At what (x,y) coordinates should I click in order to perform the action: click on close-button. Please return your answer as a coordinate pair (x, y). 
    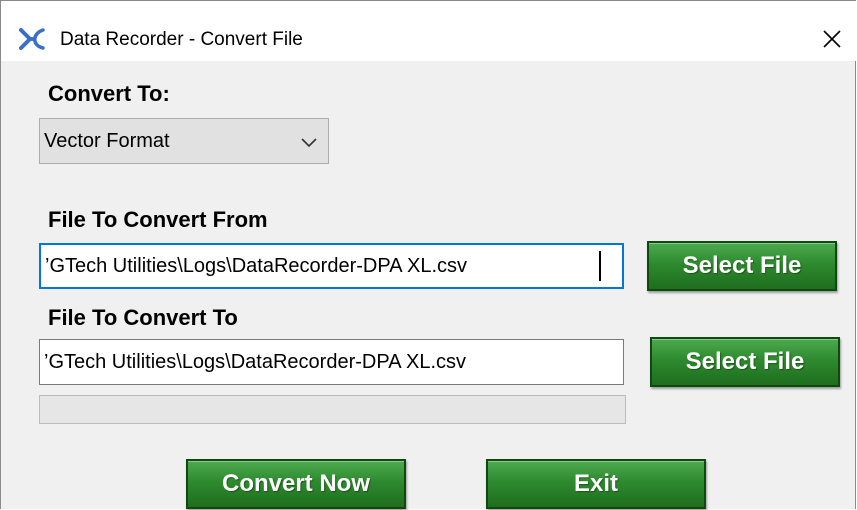
    Looking at the image, I should click on (832, 39).